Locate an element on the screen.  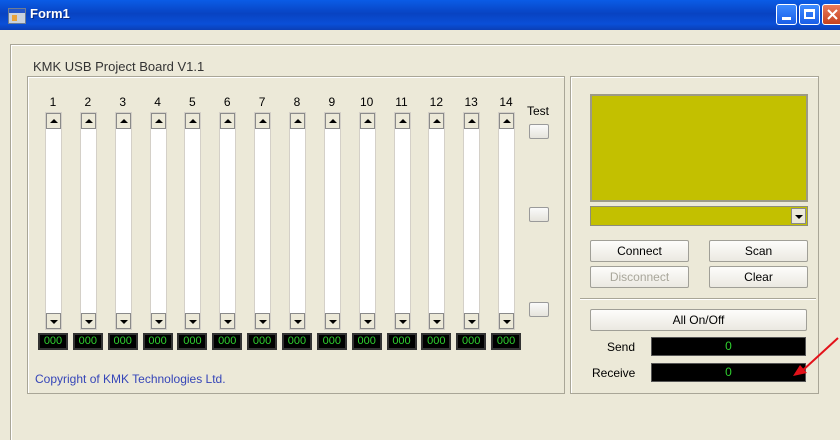
minimize-icon is located at coordinates (786, 18).